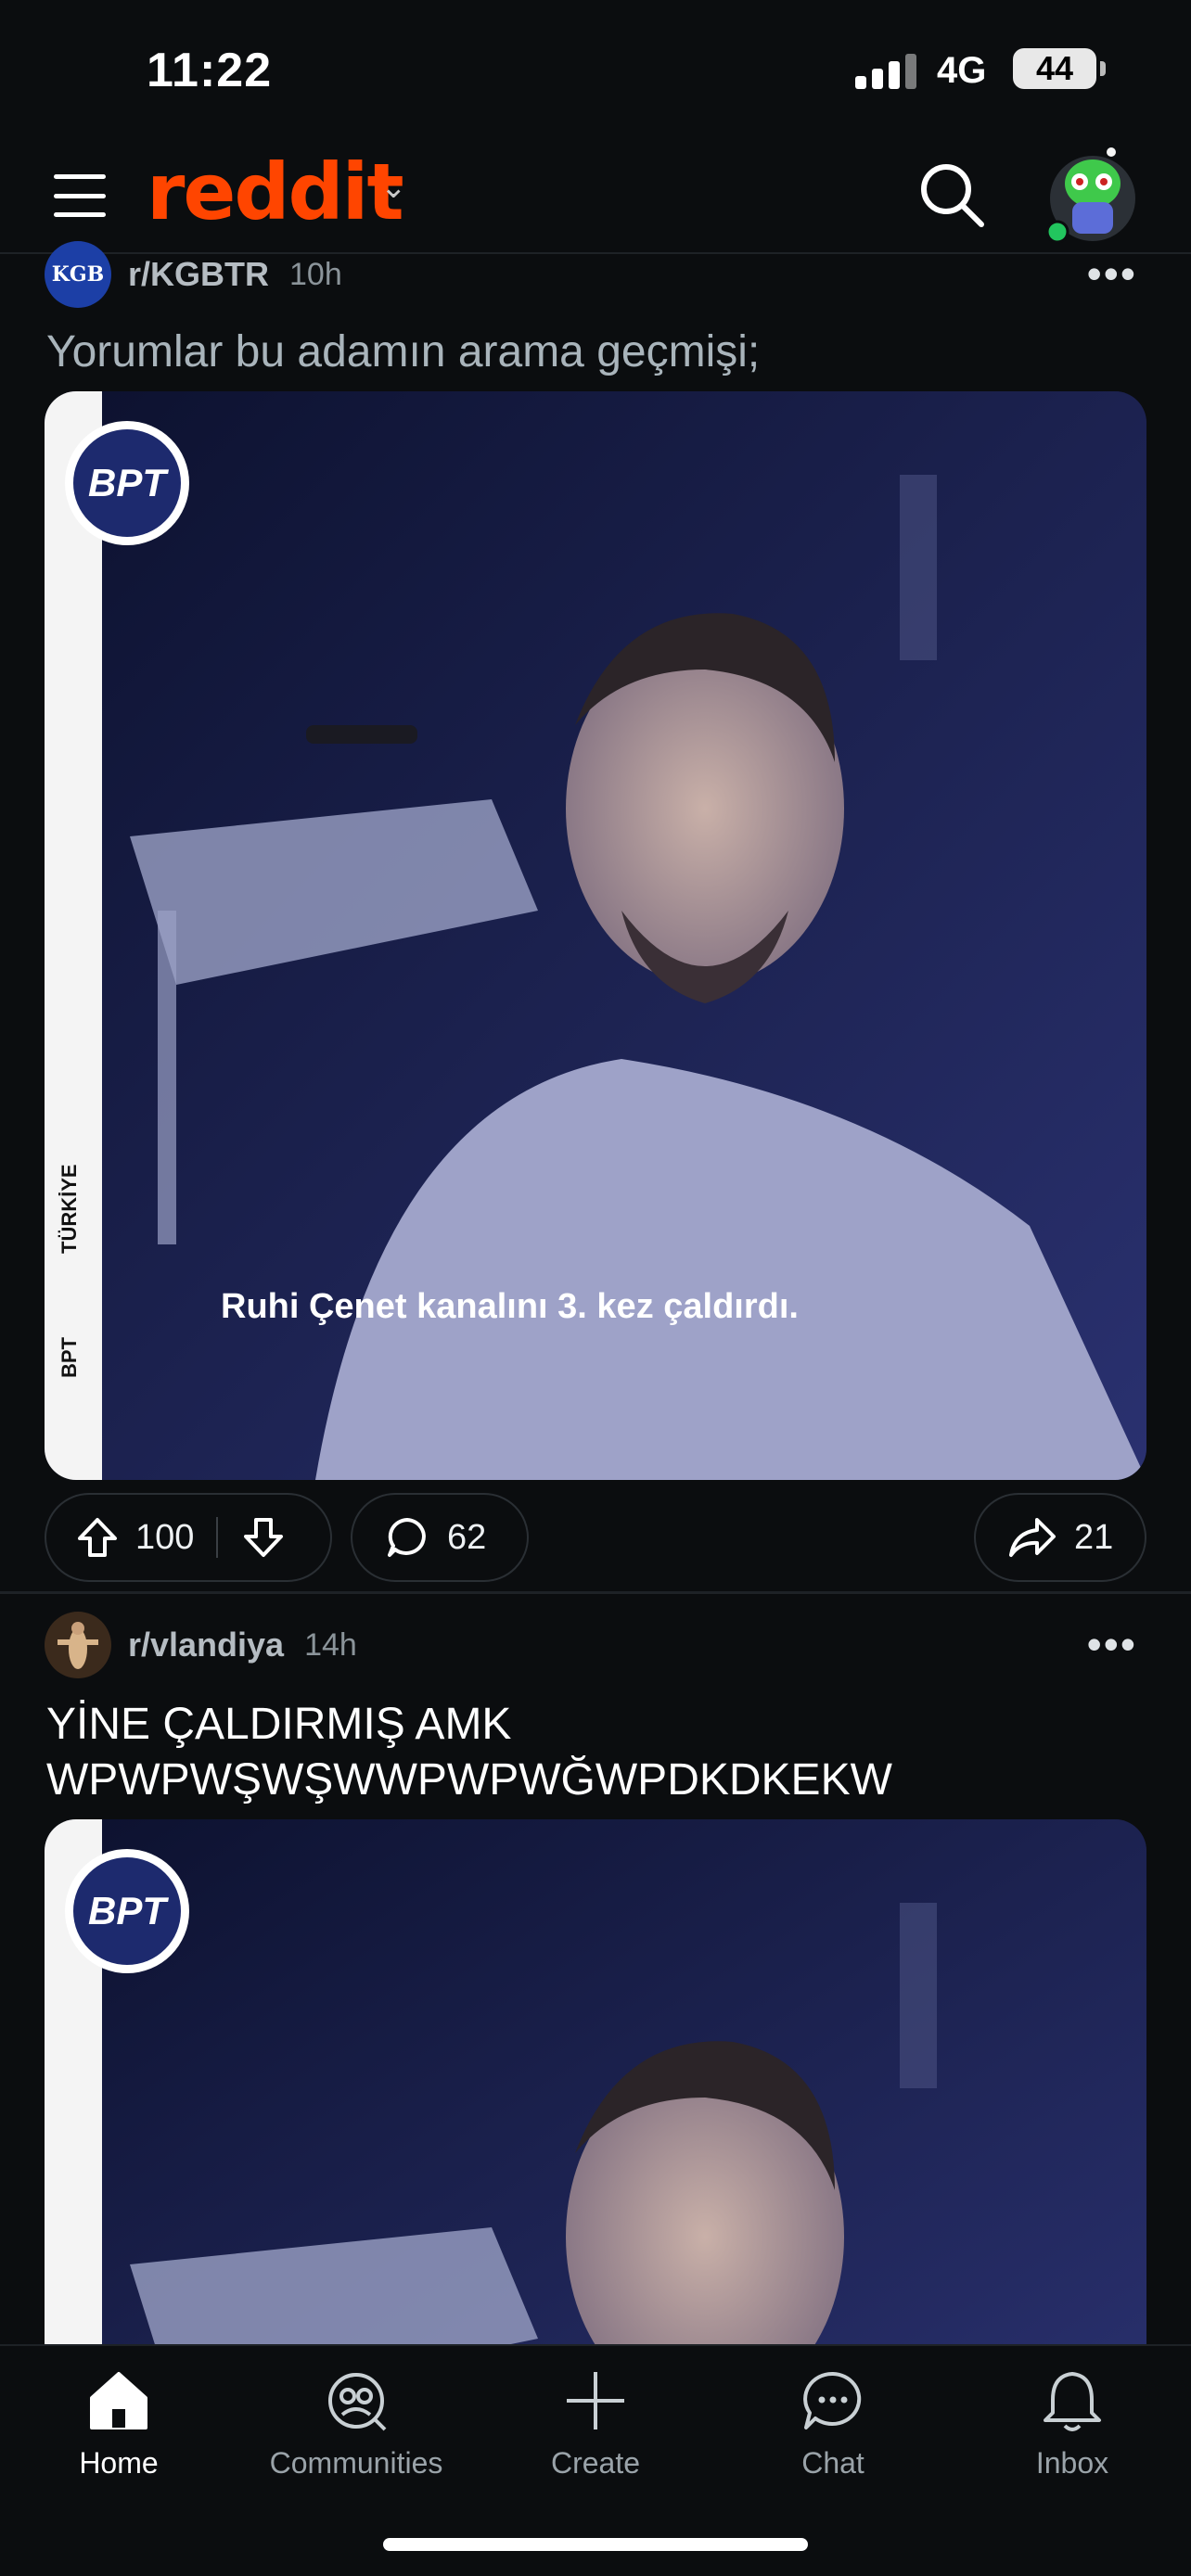  I want to click on subreddit-icon: KGB, so click(78, 274).